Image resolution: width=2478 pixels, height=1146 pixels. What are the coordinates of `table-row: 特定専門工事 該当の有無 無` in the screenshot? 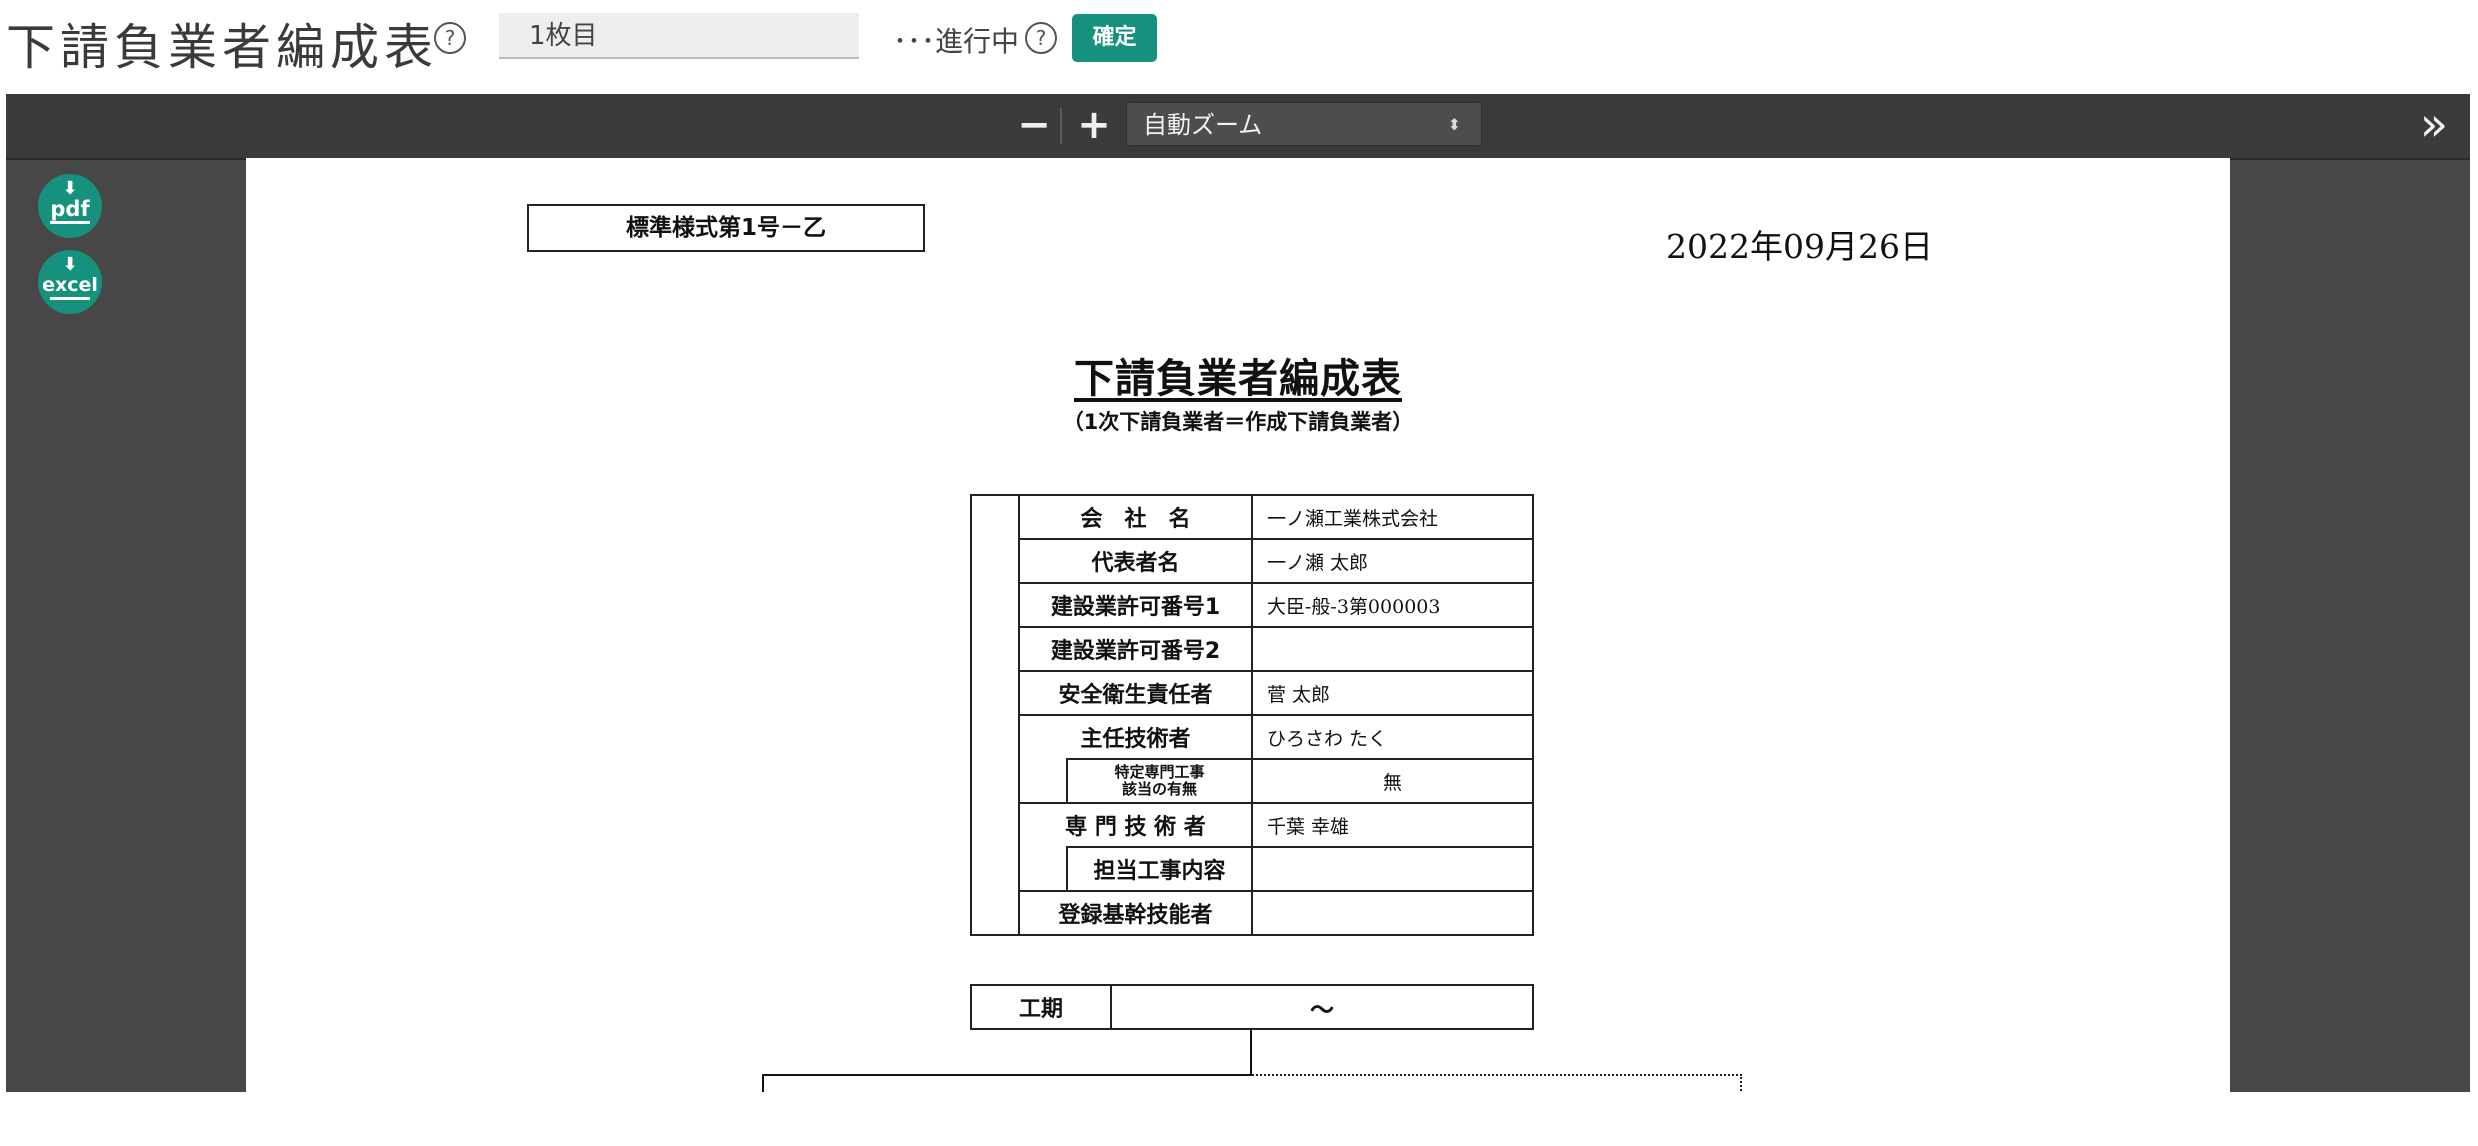 It's located at (1252, 781).